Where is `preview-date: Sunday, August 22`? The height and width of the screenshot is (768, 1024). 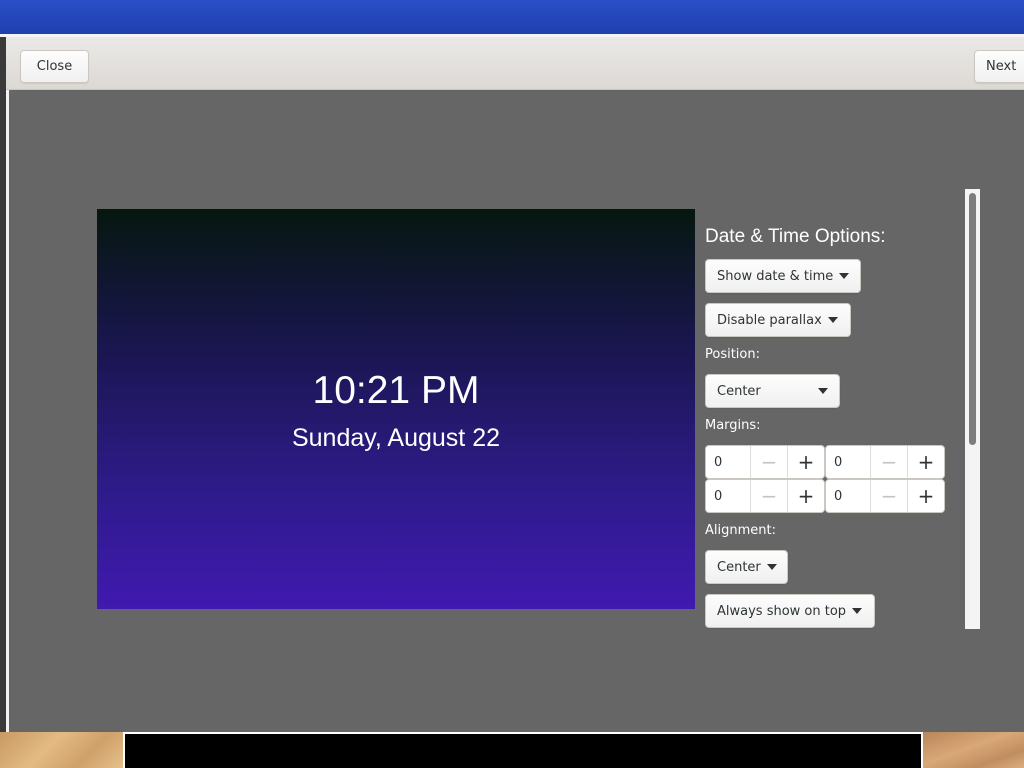 preview-date: Sunday, August 22 is located at coordinates (396, 438).